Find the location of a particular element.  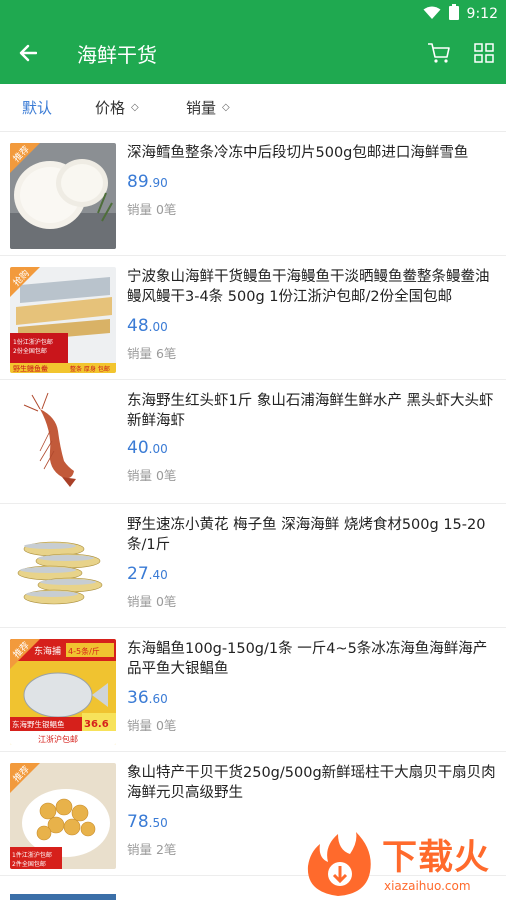

sort-sales: 销量 ◇ is located at coordinates (208, 108).